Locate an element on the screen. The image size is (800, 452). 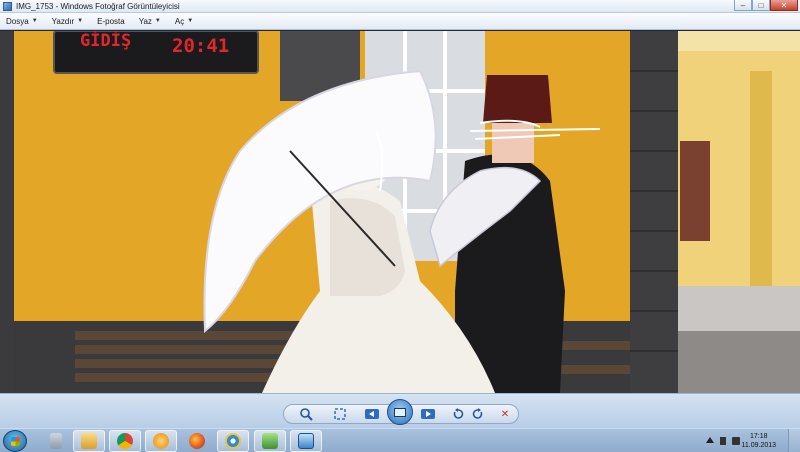
start-button is located at coordinates (15, 441).